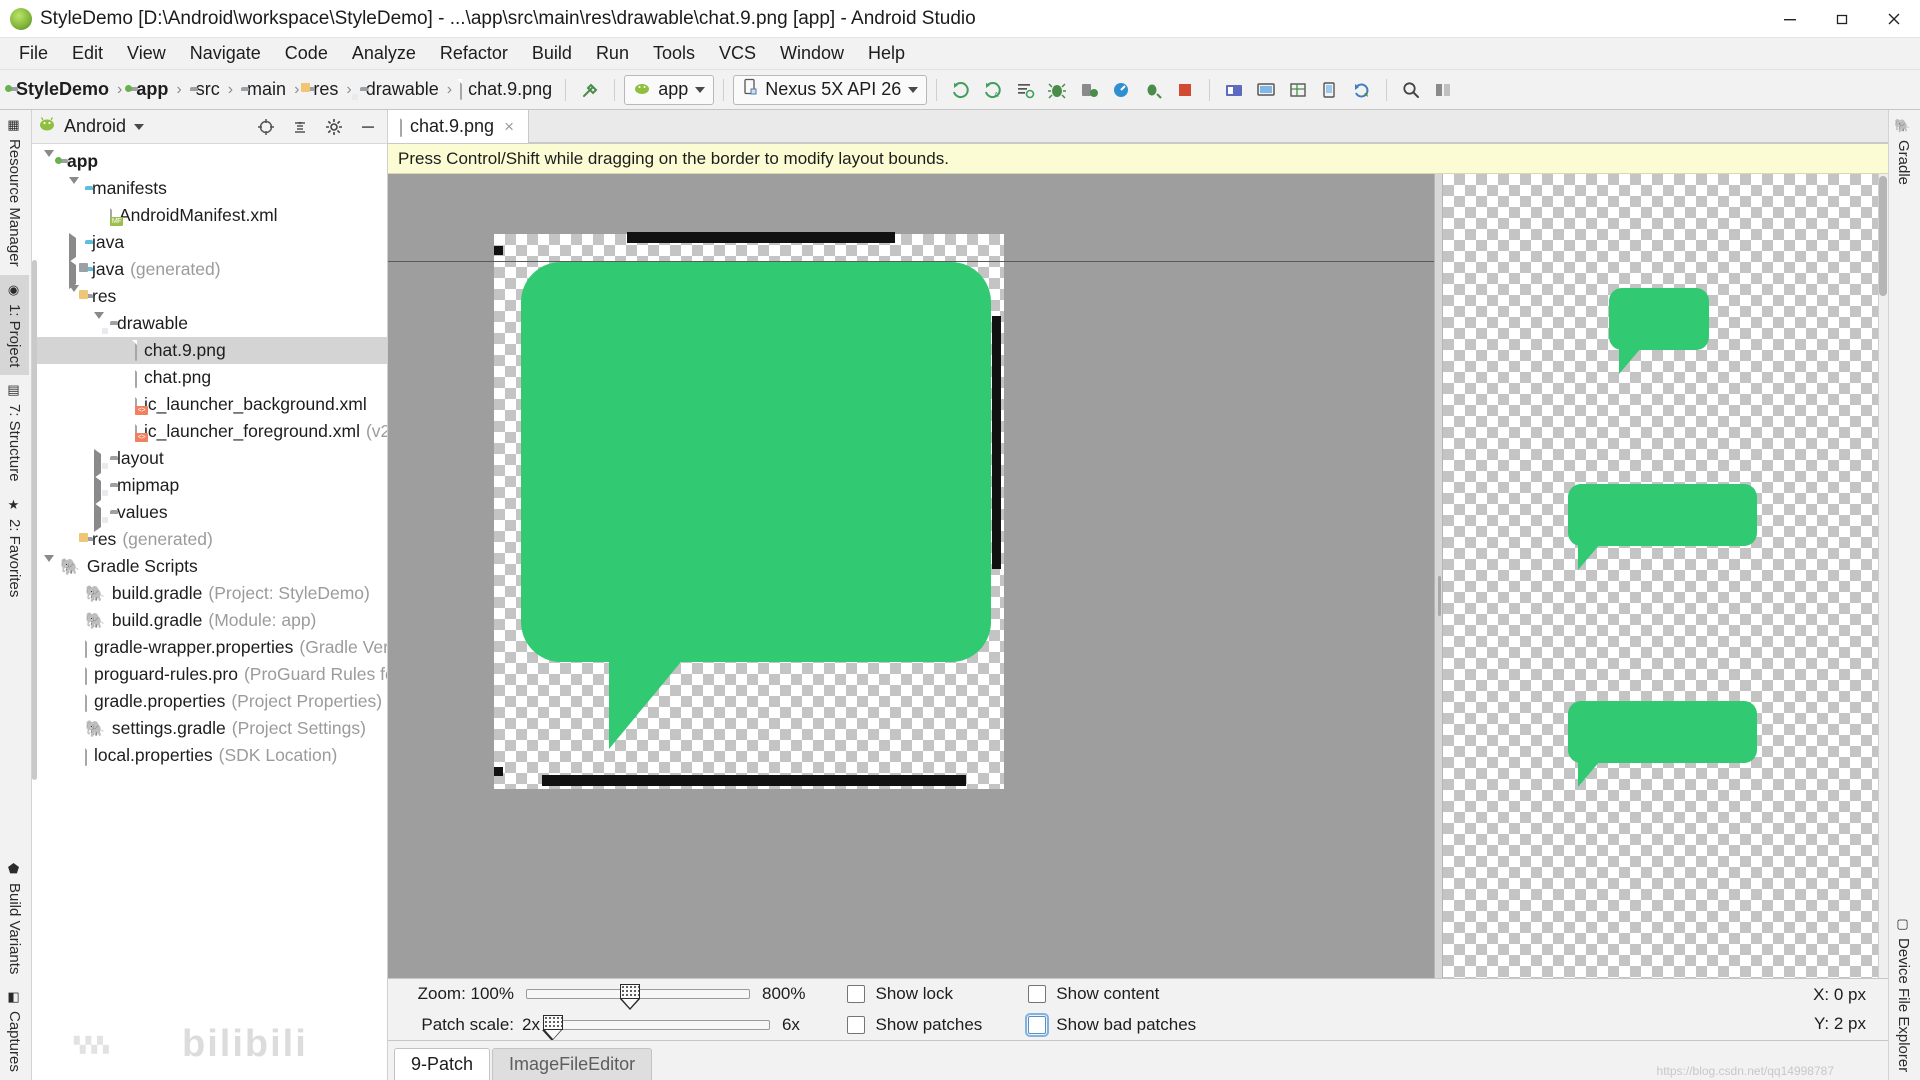 This screenshot has width=1920, height=1080. I want to click on apply-changes-icon: A, so click(993, 90).